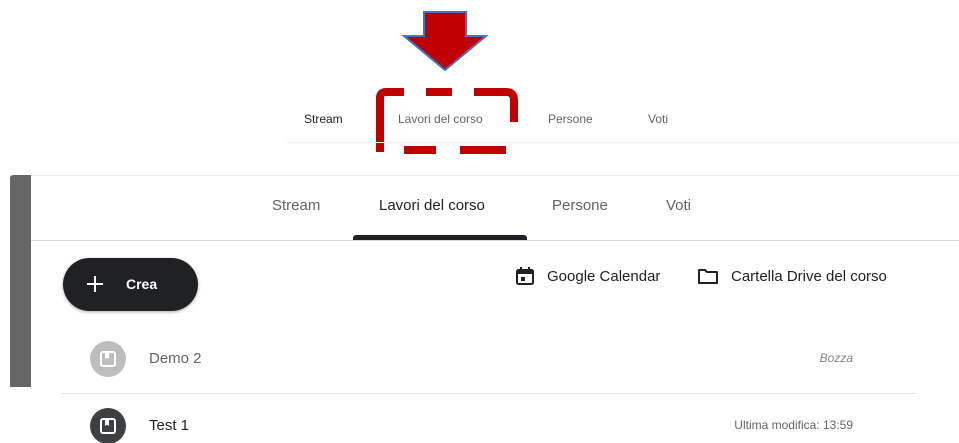  What do you see at coordinates (440, 237) in the screenshot?
I see `active-tab-indicator` at bounding box center [440, 237].